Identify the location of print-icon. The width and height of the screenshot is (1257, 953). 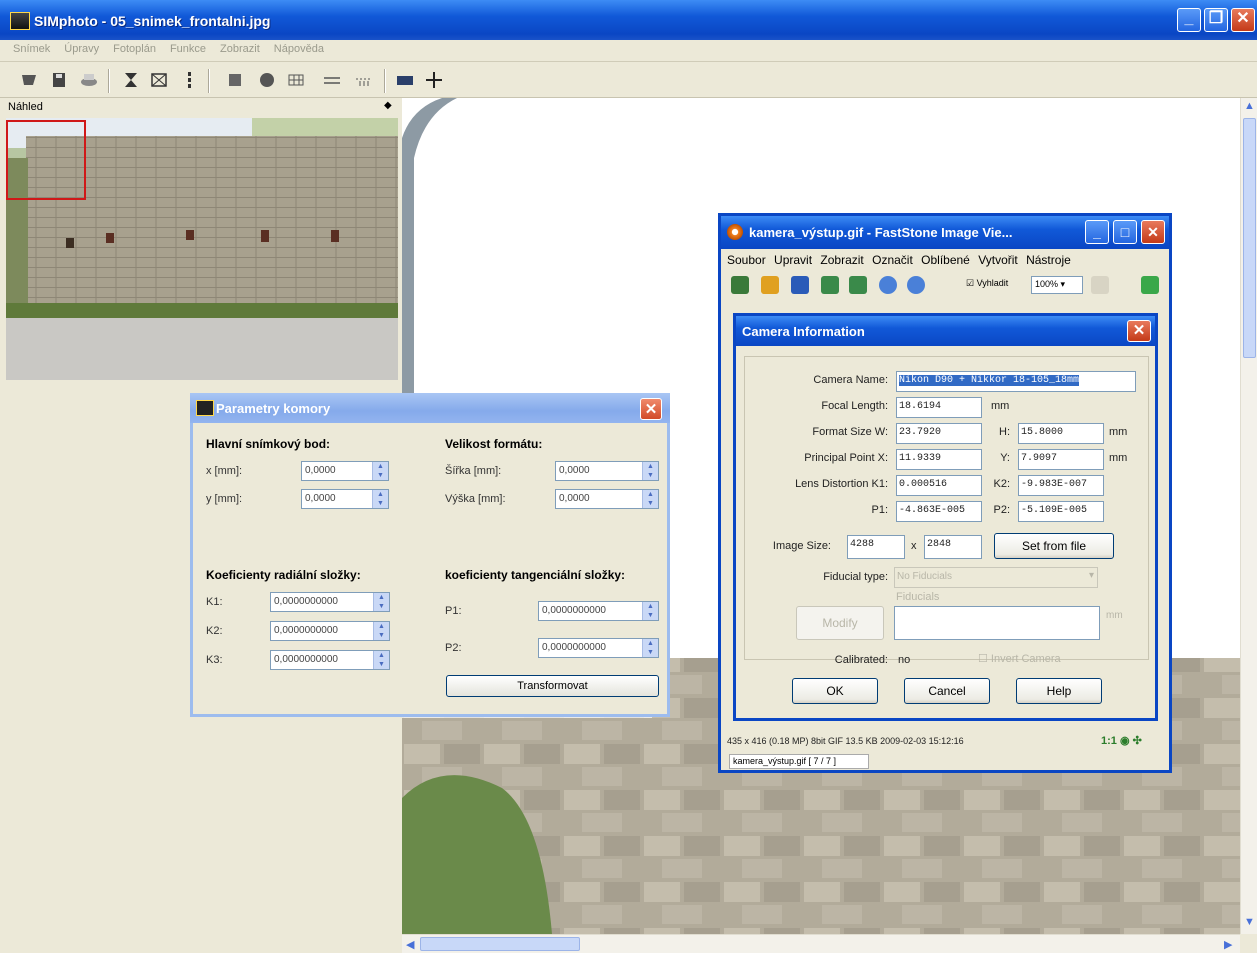
(89, 80).